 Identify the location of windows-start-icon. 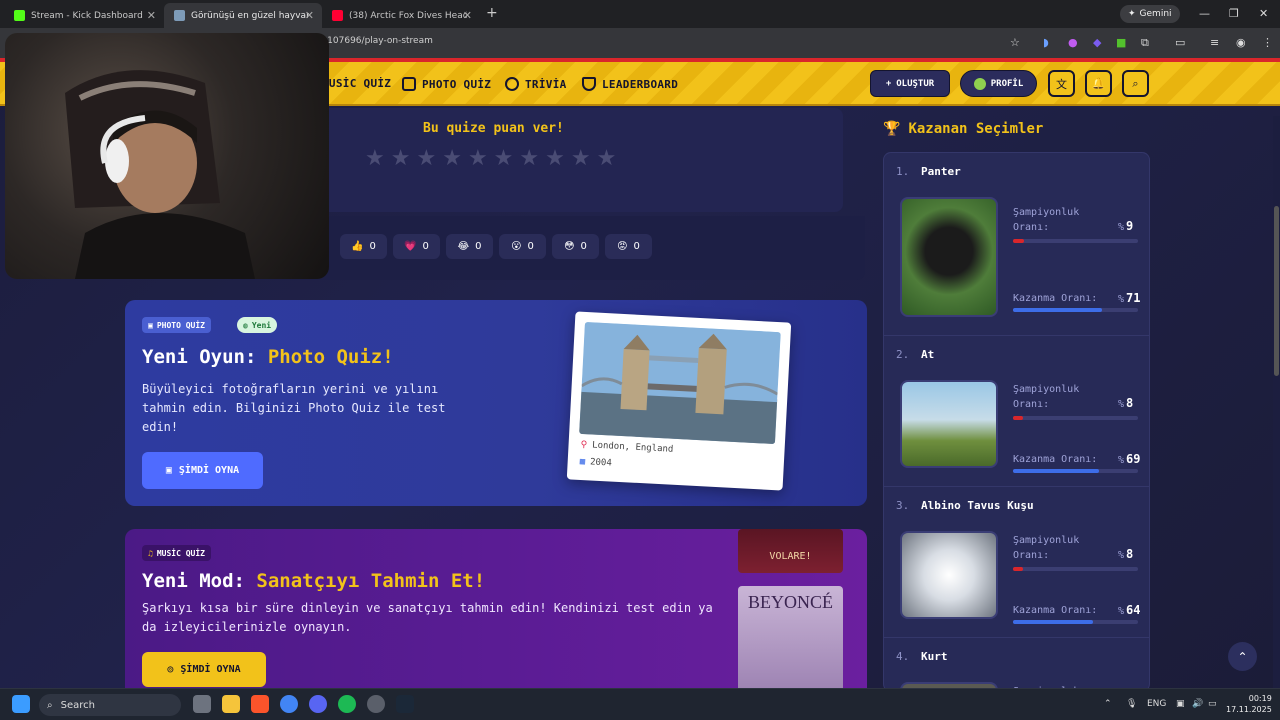
(21, 704).